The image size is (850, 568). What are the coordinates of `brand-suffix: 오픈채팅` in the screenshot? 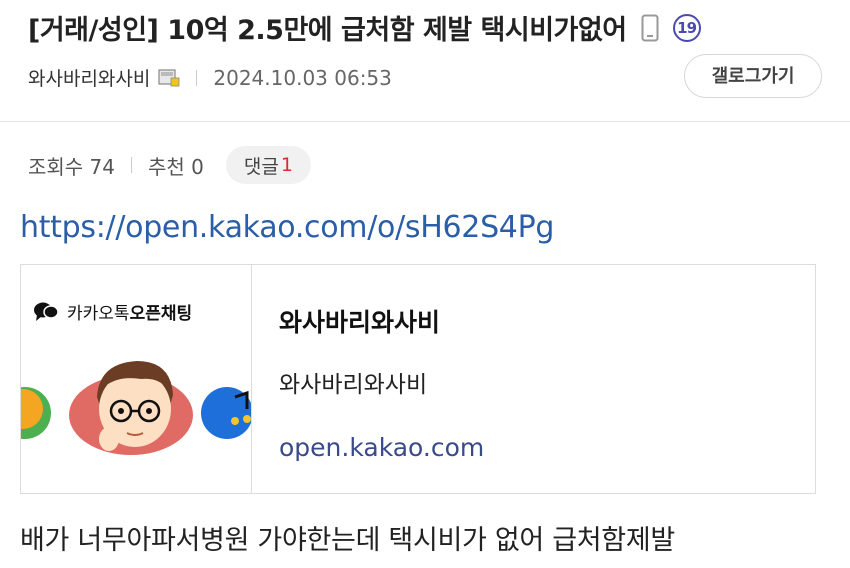 It's located at (161, 314).